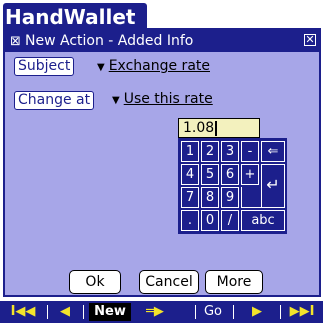 Image resolution: width=323 pixels, height=323 pixels. Describe the element at coordinates (199, 128) in the screenshot. I see `rate-input-value: 1.08` at that location.